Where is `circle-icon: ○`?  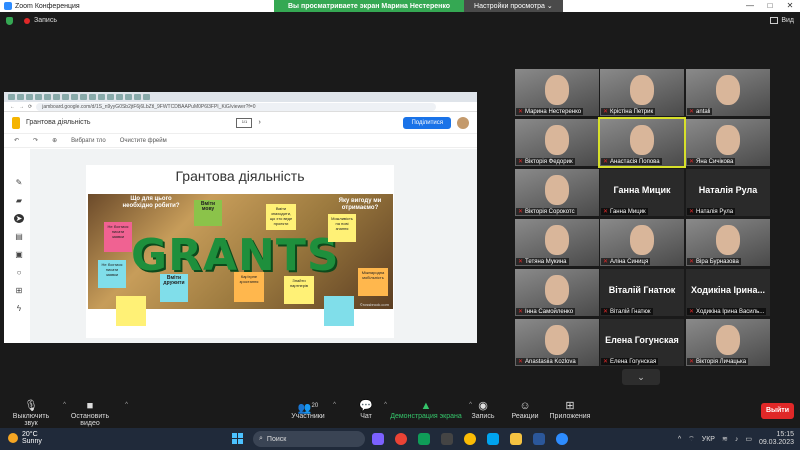
circle-icon: ○ is located at coordinates (19, 272).